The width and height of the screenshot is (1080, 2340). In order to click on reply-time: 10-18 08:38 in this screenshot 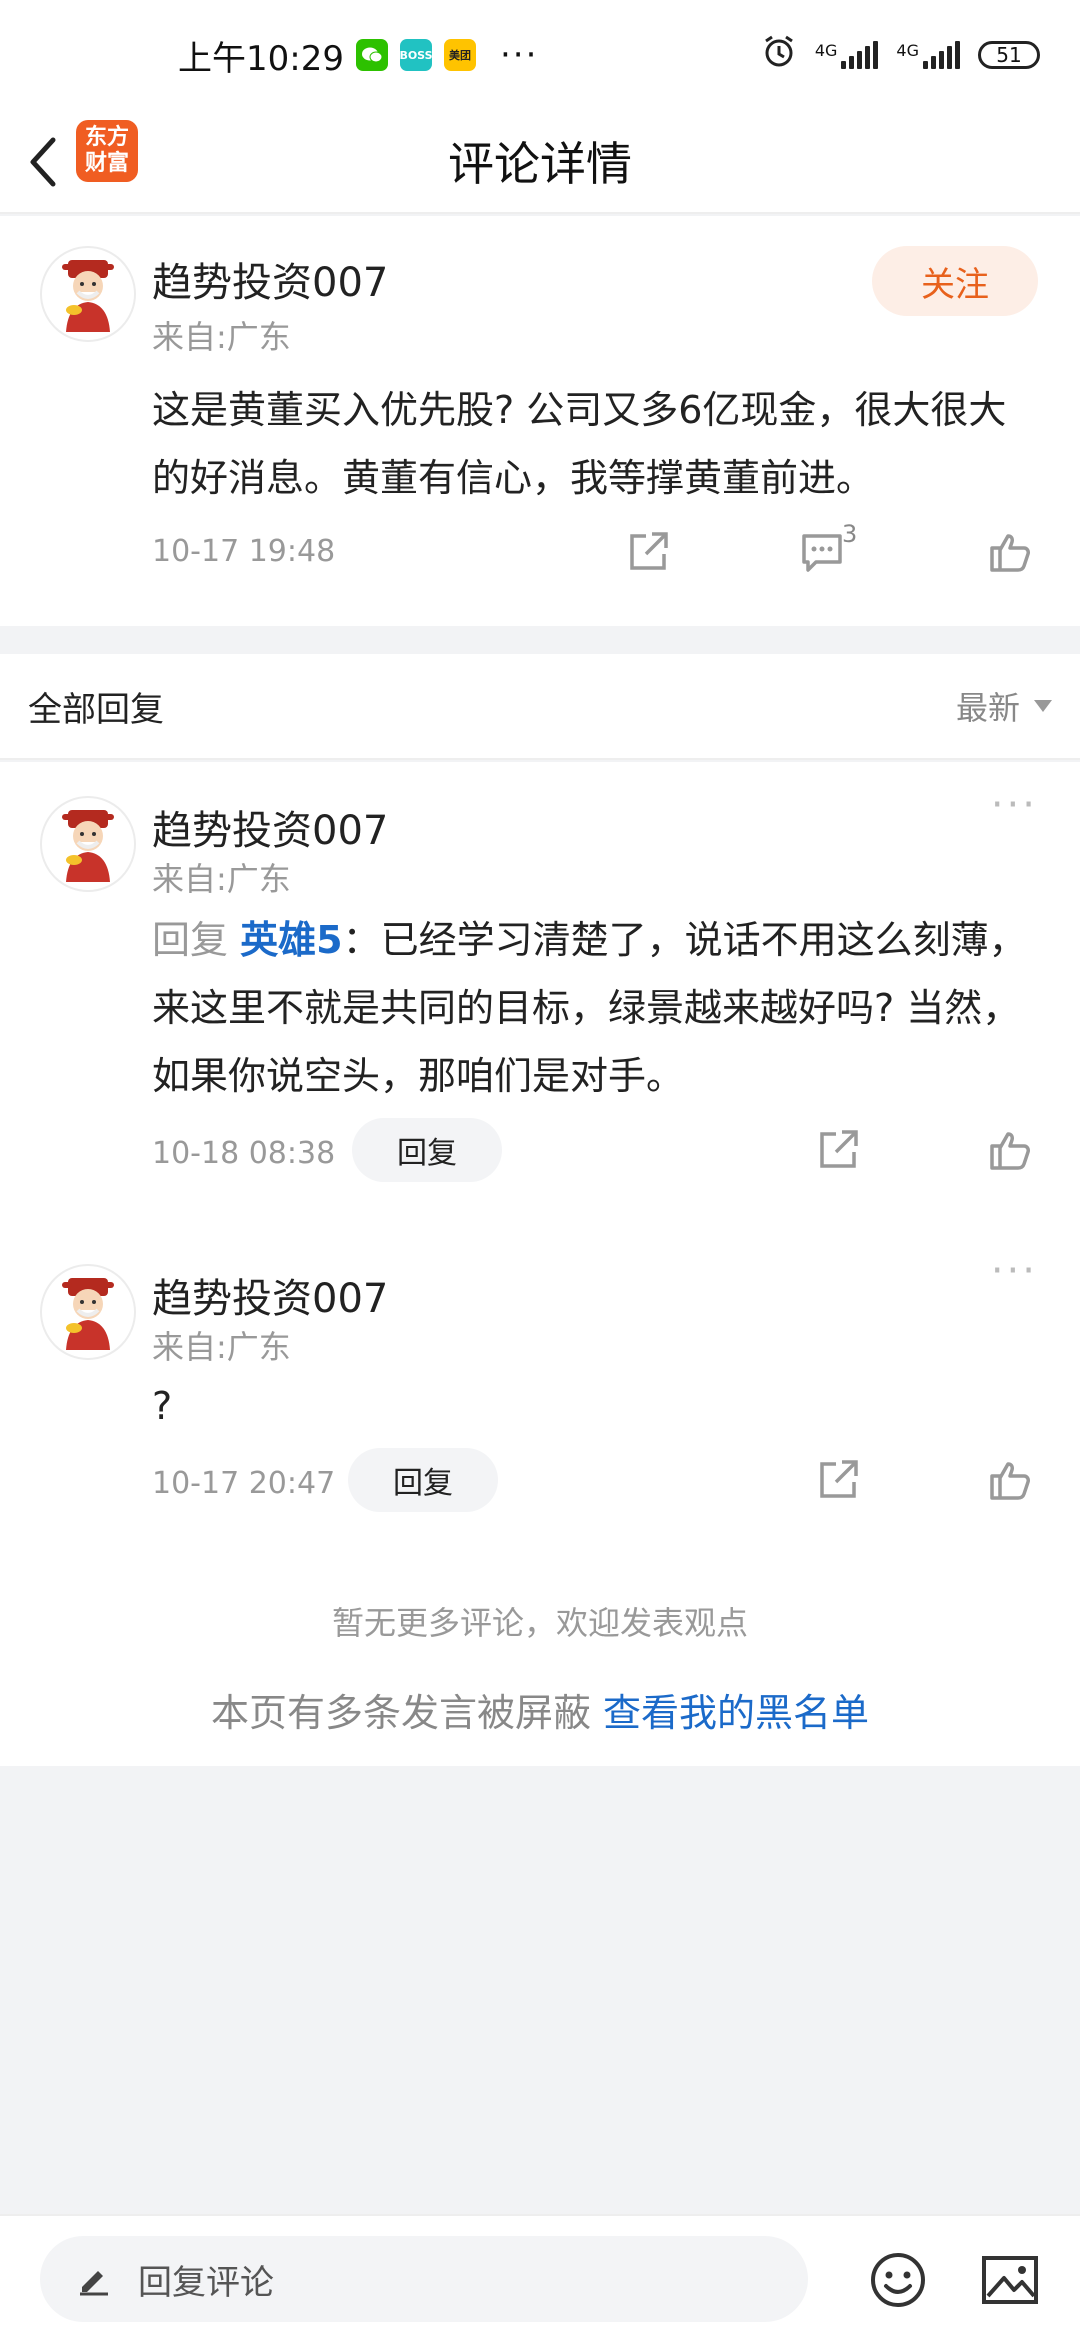, I will do `click(244, 1153)`.